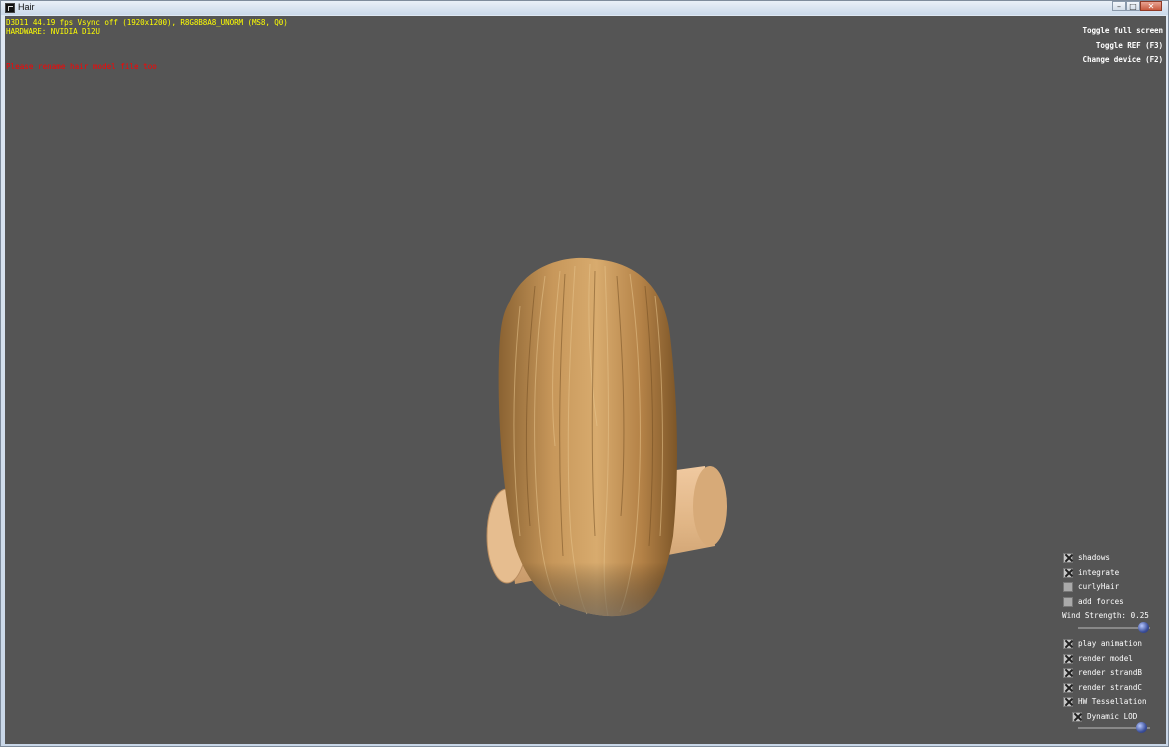 The height and width of the screenshot is (747, 1169). Describe the element at coordinates (1068, 572) in the screenshot. I see `integrate-checkbox-box` at that location.